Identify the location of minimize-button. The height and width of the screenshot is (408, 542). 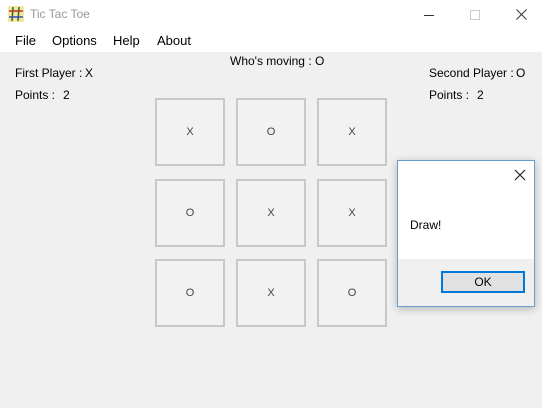
(429, 14).